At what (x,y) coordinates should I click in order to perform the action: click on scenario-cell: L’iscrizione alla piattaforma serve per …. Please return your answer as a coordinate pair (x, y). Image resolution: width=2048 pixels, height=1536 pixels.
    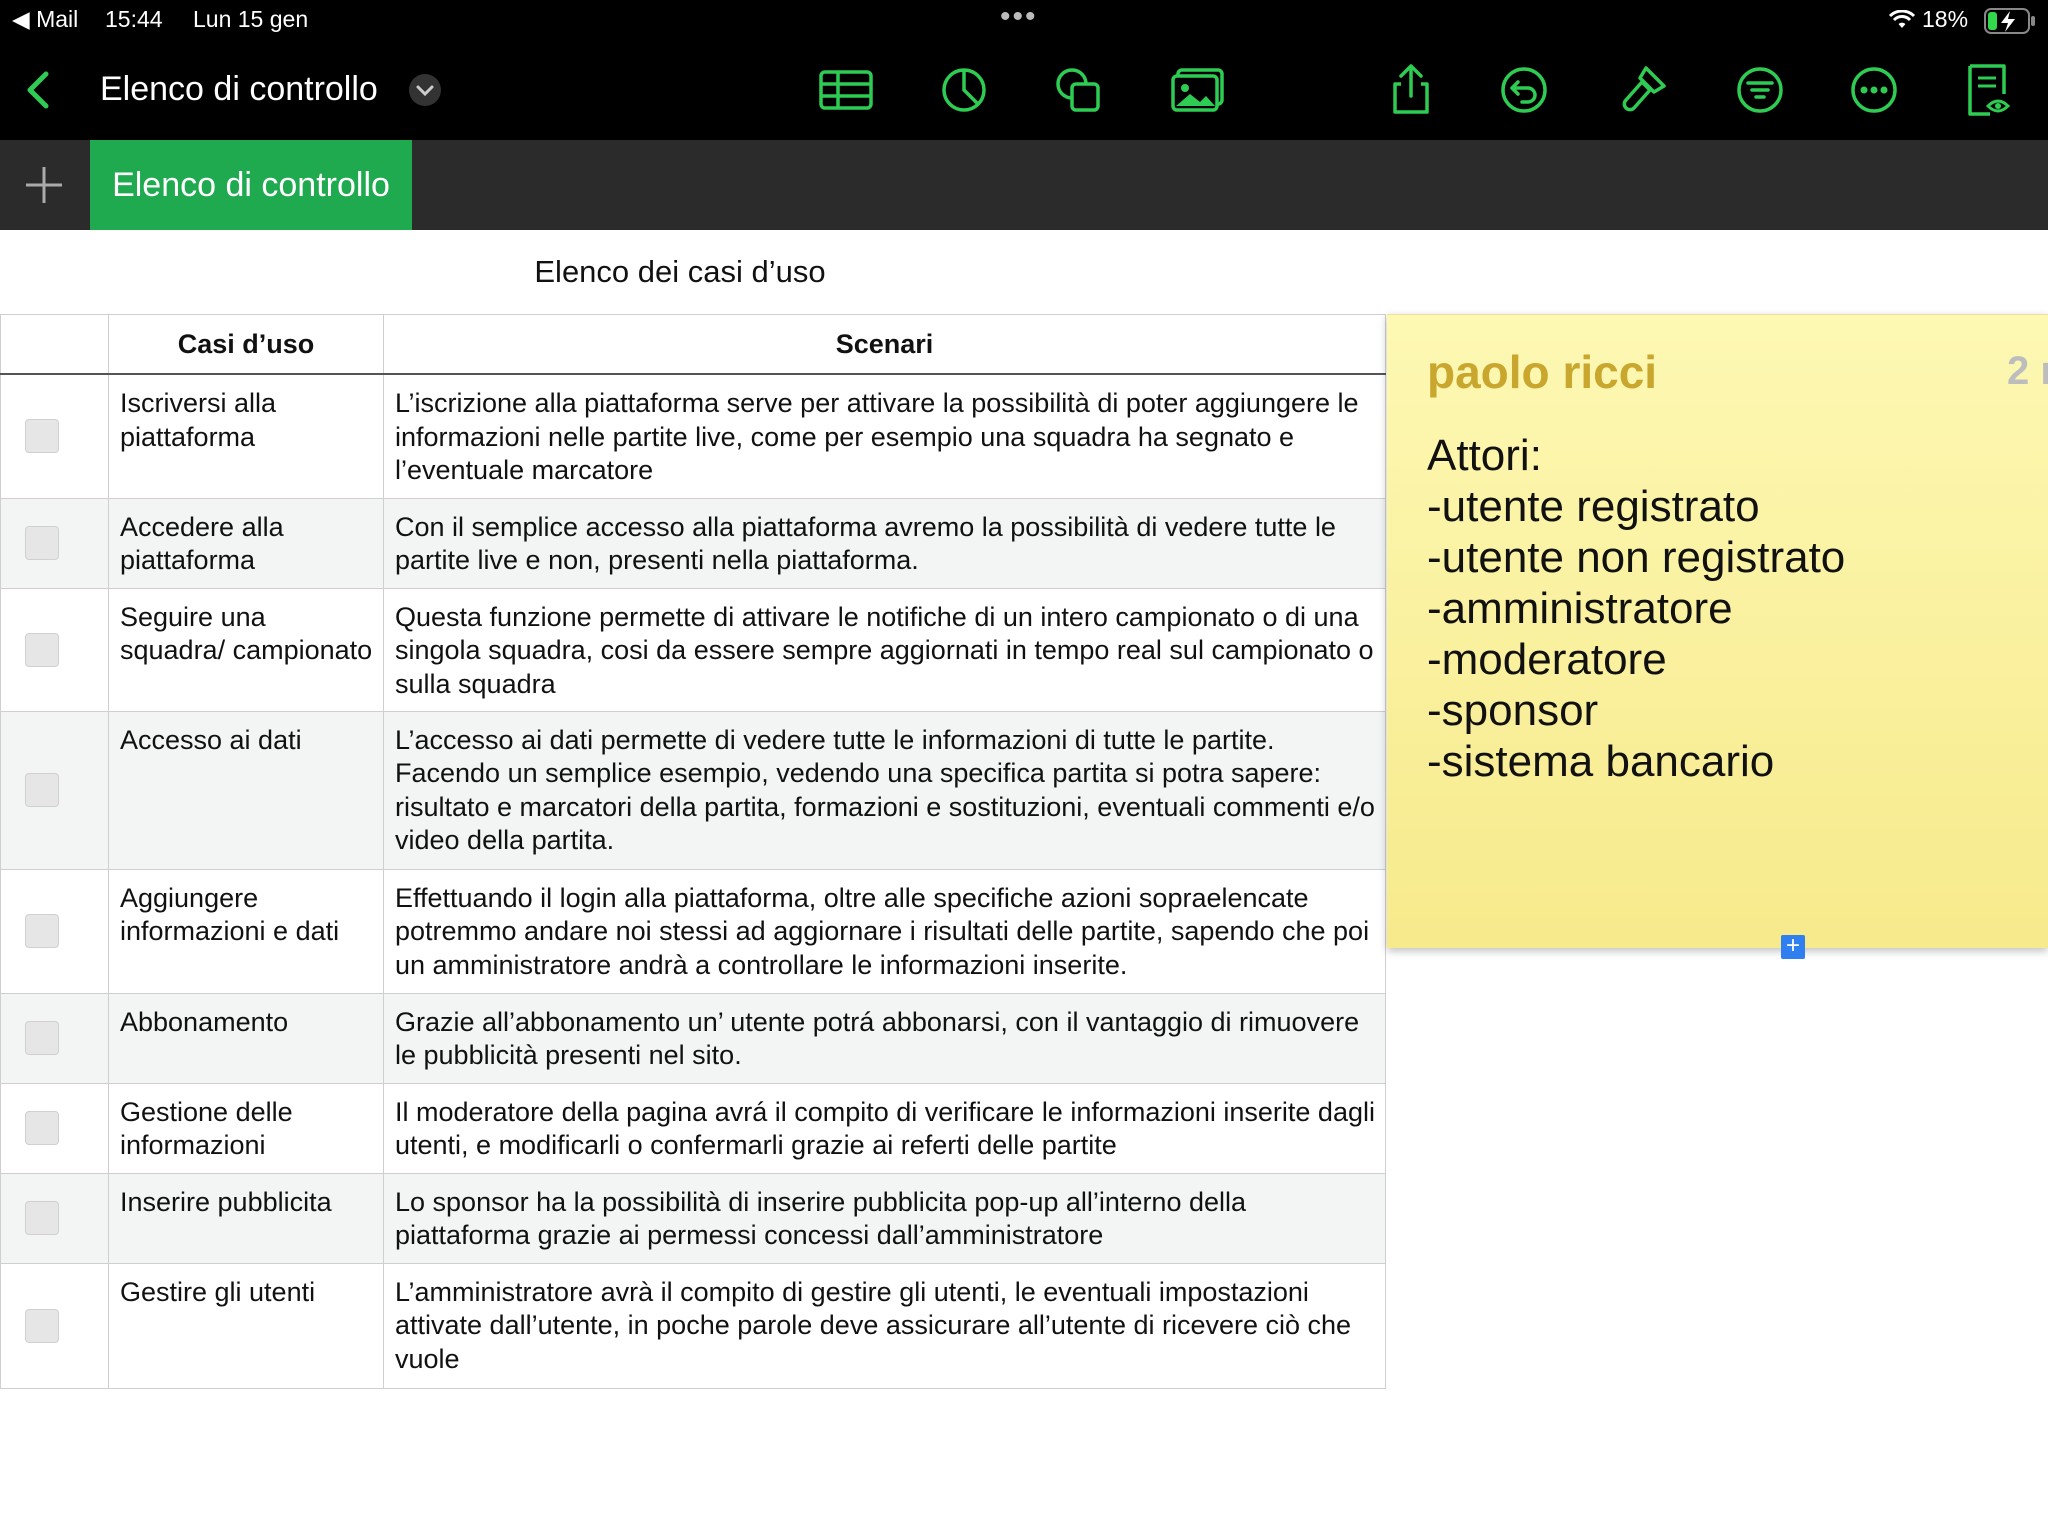
    Looking at the image, I should click on (884, 436).